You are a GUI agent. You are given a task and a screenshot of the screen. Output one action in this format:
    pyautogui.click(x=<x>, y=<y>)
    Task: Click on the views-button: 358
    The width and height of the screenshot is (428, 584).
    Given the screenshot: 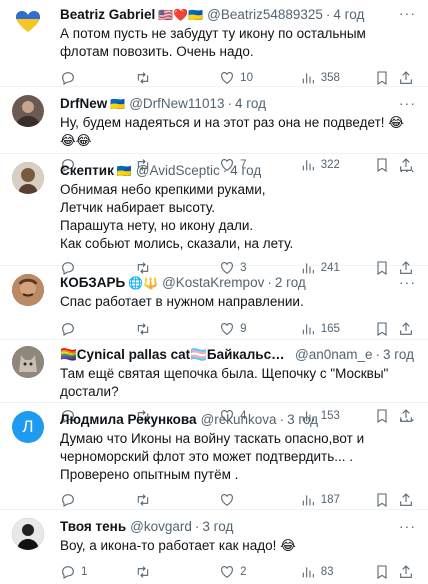 What is the action you would take?
    pyautogui.click(x=337, y=78)
    